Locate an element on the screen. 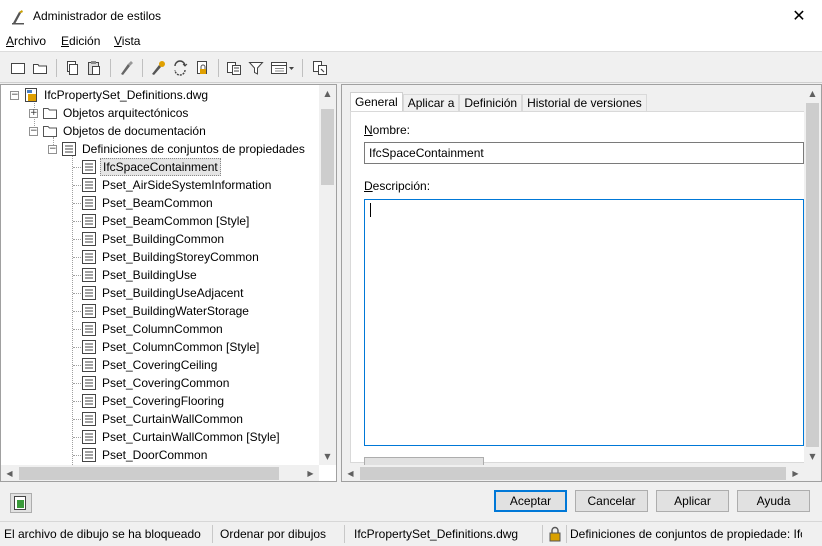 This screenshot has height=546, width=822. help-icon is located at coordinates (320, 68).